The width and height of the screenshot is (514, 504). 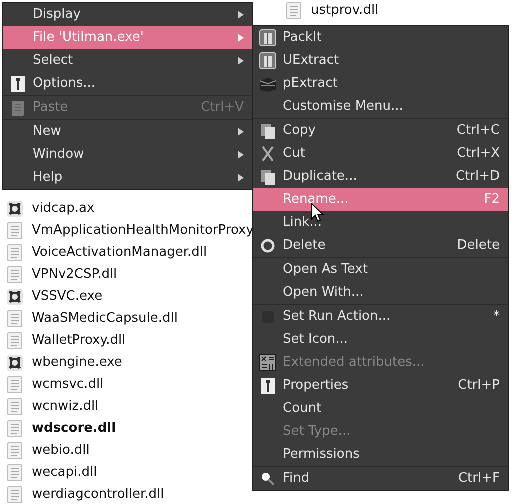 I want to click on file-name: VmApplicationHealthMonitorProxy, so click(x=143, y=231).